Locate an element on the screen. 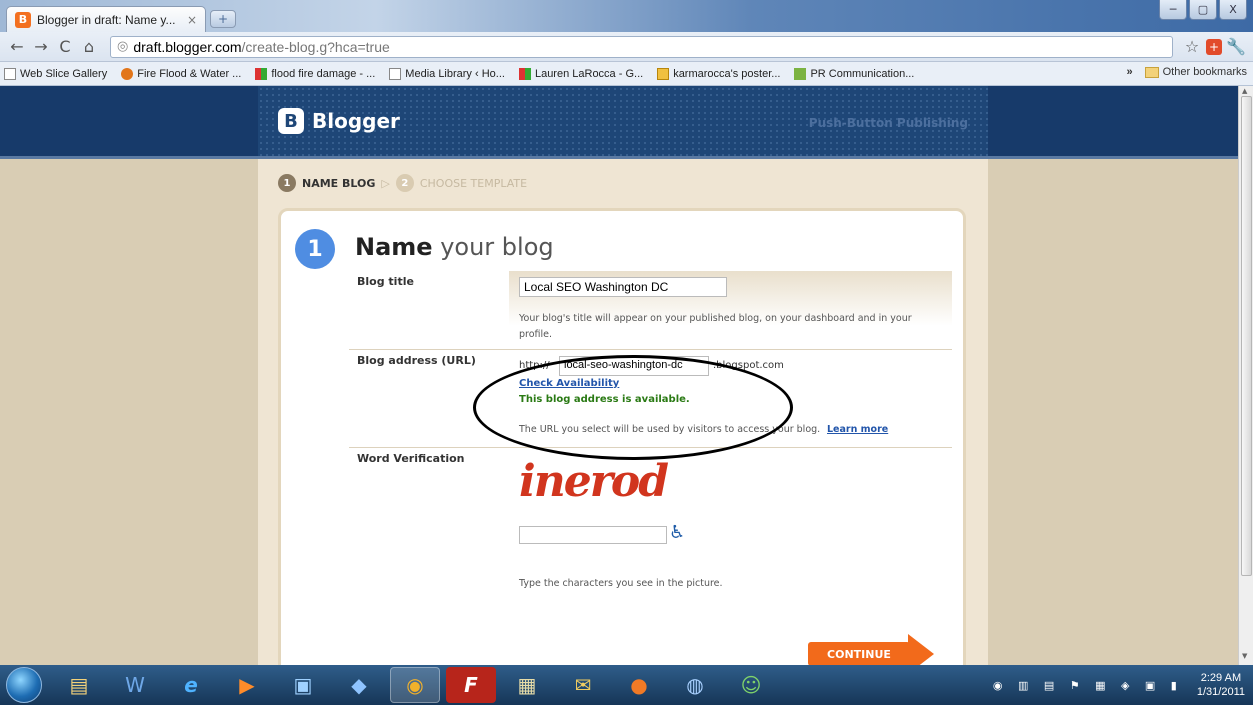  card-title-bold: Name is located at coordinates (394, 247).